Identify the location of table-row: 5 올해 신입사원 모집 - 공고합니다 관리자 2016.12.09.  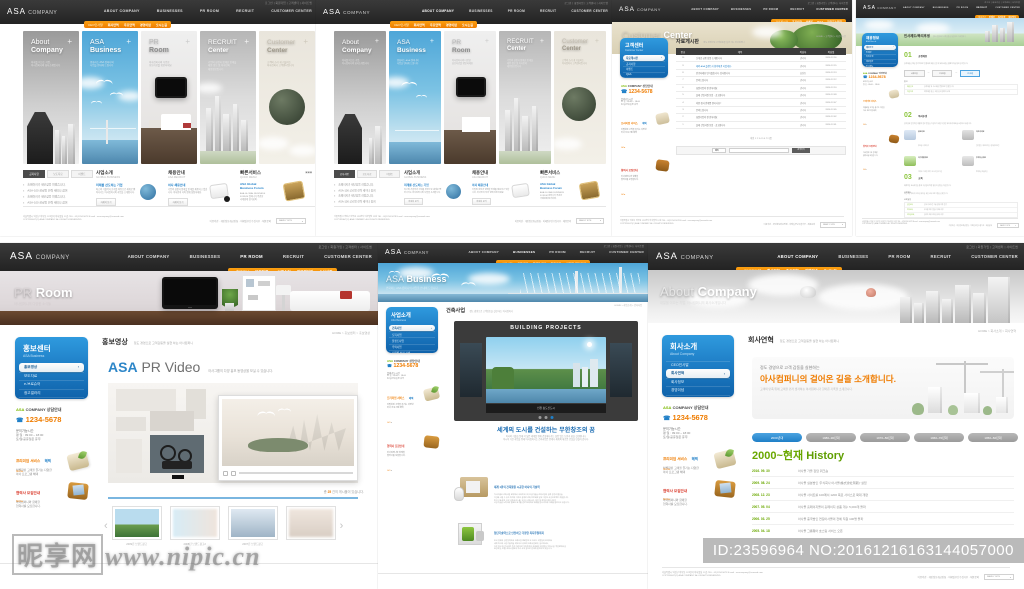
(761, 96).